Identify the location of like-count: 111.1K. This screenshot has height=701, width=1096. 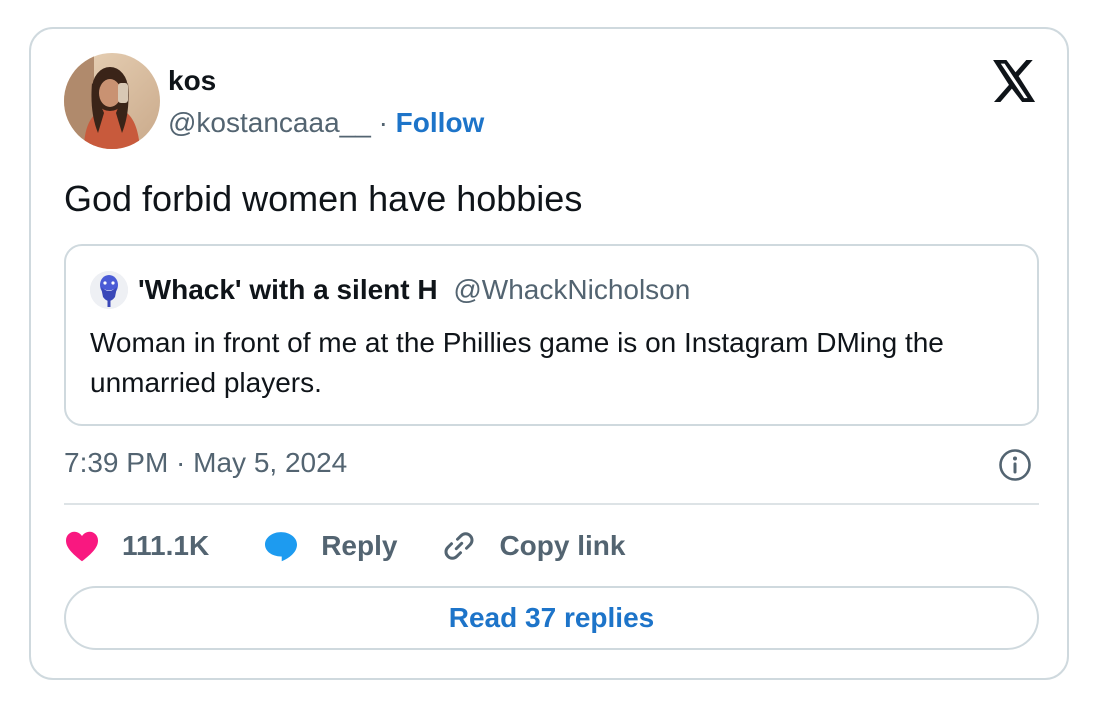
(166, 545).